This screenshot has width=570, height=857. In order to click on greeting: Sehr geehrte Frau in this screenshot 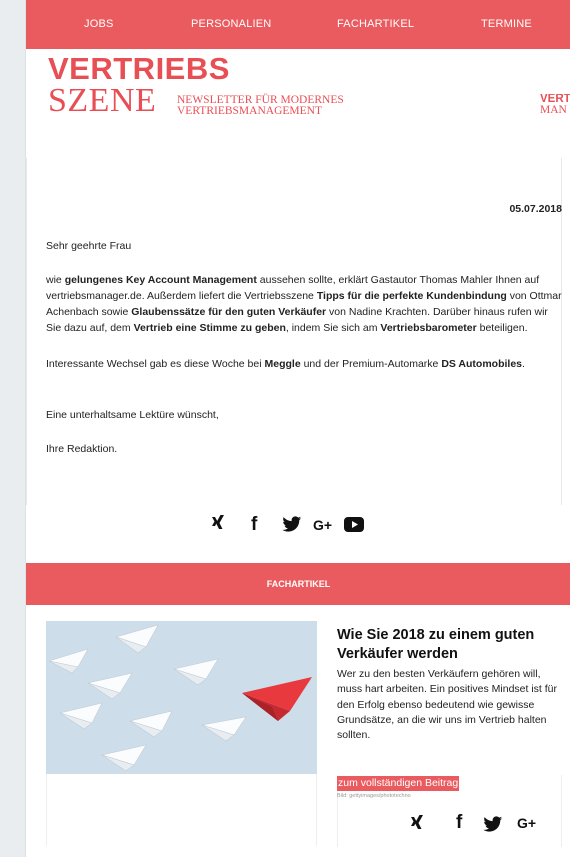, I will do `click(89, 246)`.